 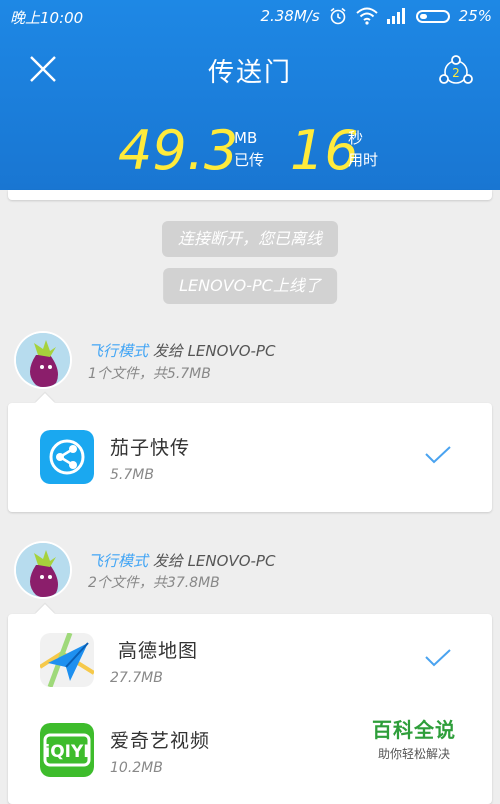 I want to click on elapsed-label: 用时, so click(x=363, y=160).